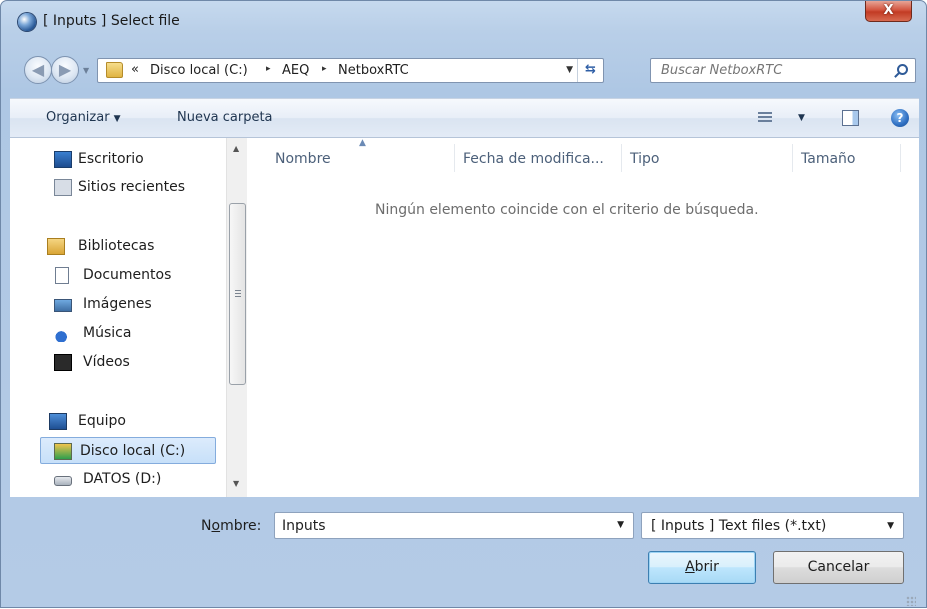  What do you see at coordinates (838, 567) in the screenshot?
I see `cancel-button: Cancelar` at bounding box center [838, 567].